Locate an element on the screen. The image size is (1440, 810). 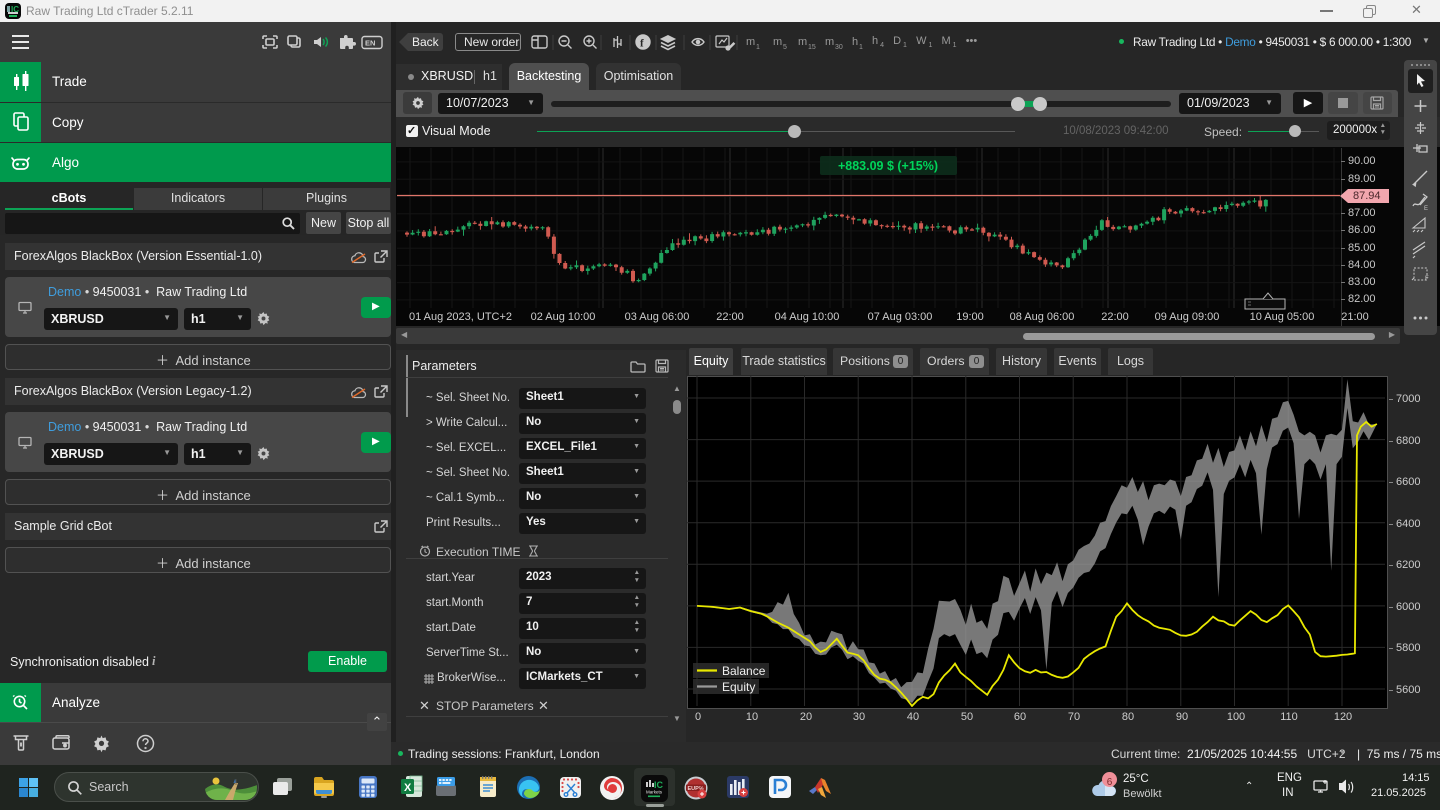
svg-text: 30 is located at coordinates (839, 47).